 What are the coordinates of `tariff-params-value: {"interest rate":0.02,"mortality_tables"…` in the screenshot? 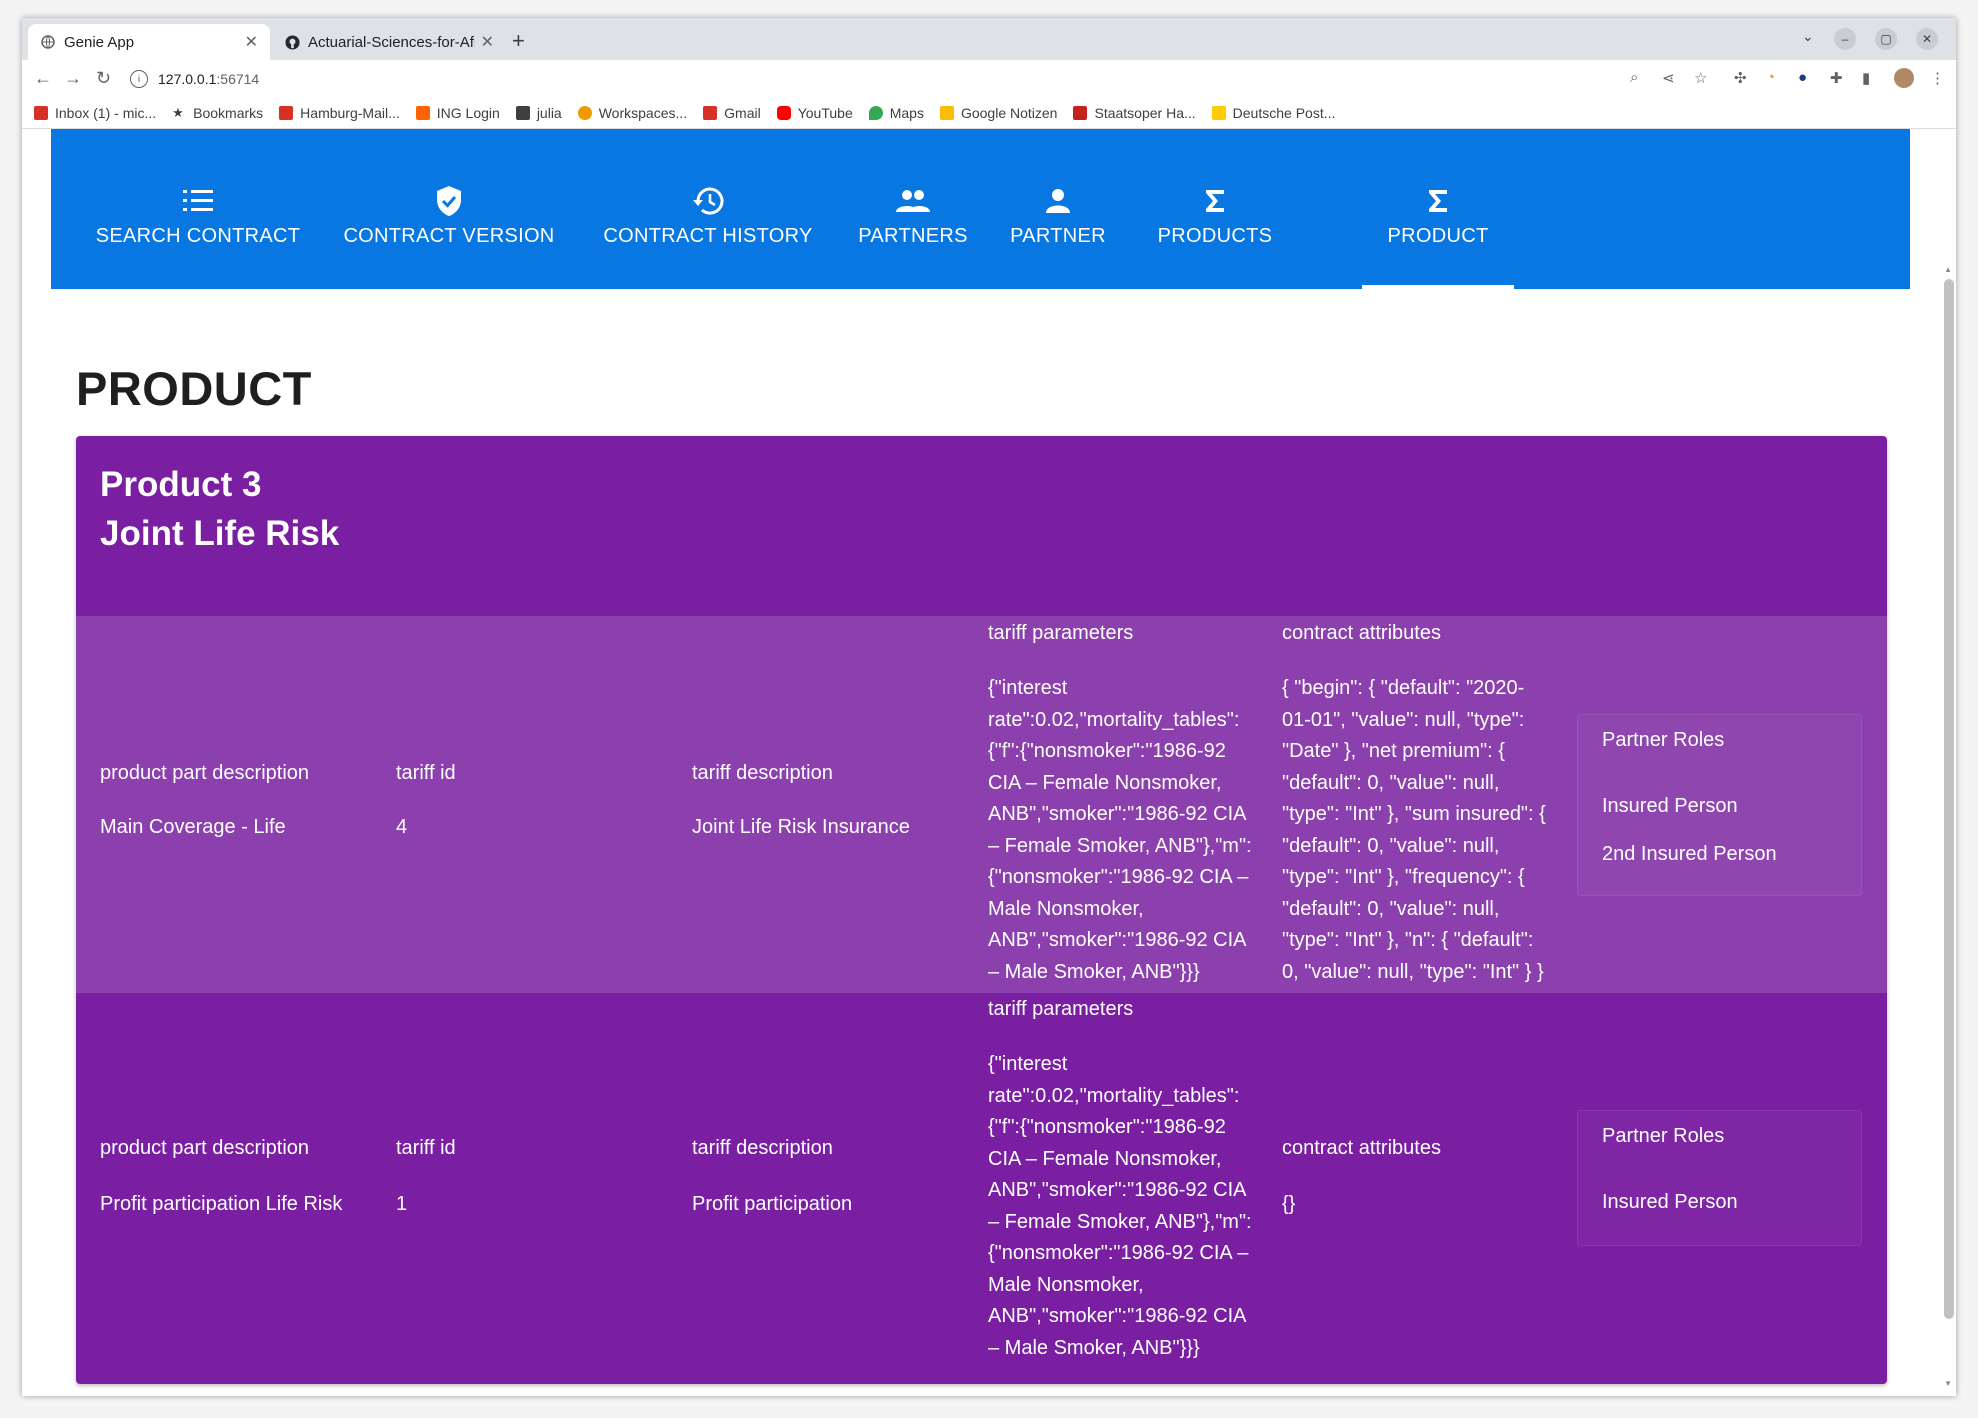 It's located at (1120, 1206).